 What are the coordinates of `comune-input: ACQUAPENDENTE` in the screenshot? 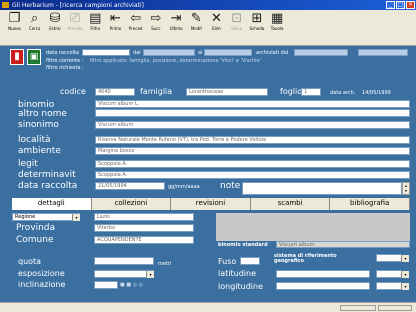 It's located at (144, 240).